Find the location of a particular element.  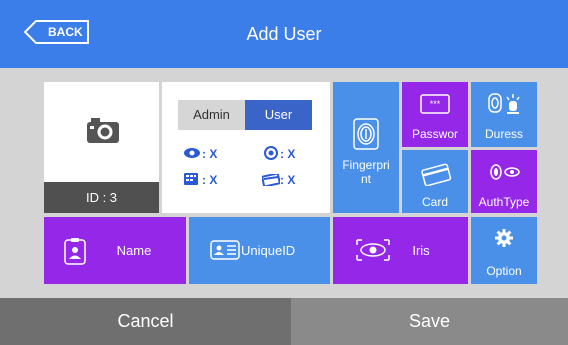

name-tile: Name is located at coordinates (115, 250).